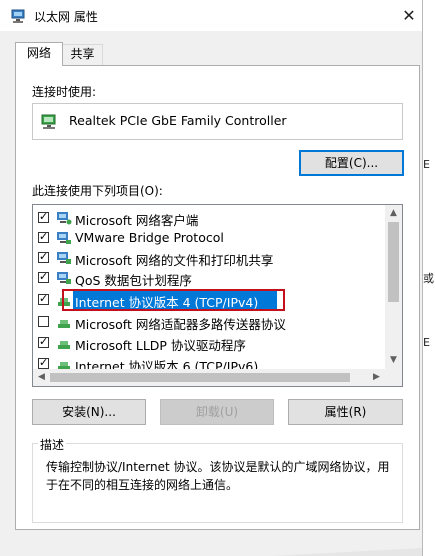 The width and height of the screenshot is (435, 556). Describe the element at coordinates (149, 237) in the screenshot. I see `item-label: VMware Bridge Protocol` at that location.